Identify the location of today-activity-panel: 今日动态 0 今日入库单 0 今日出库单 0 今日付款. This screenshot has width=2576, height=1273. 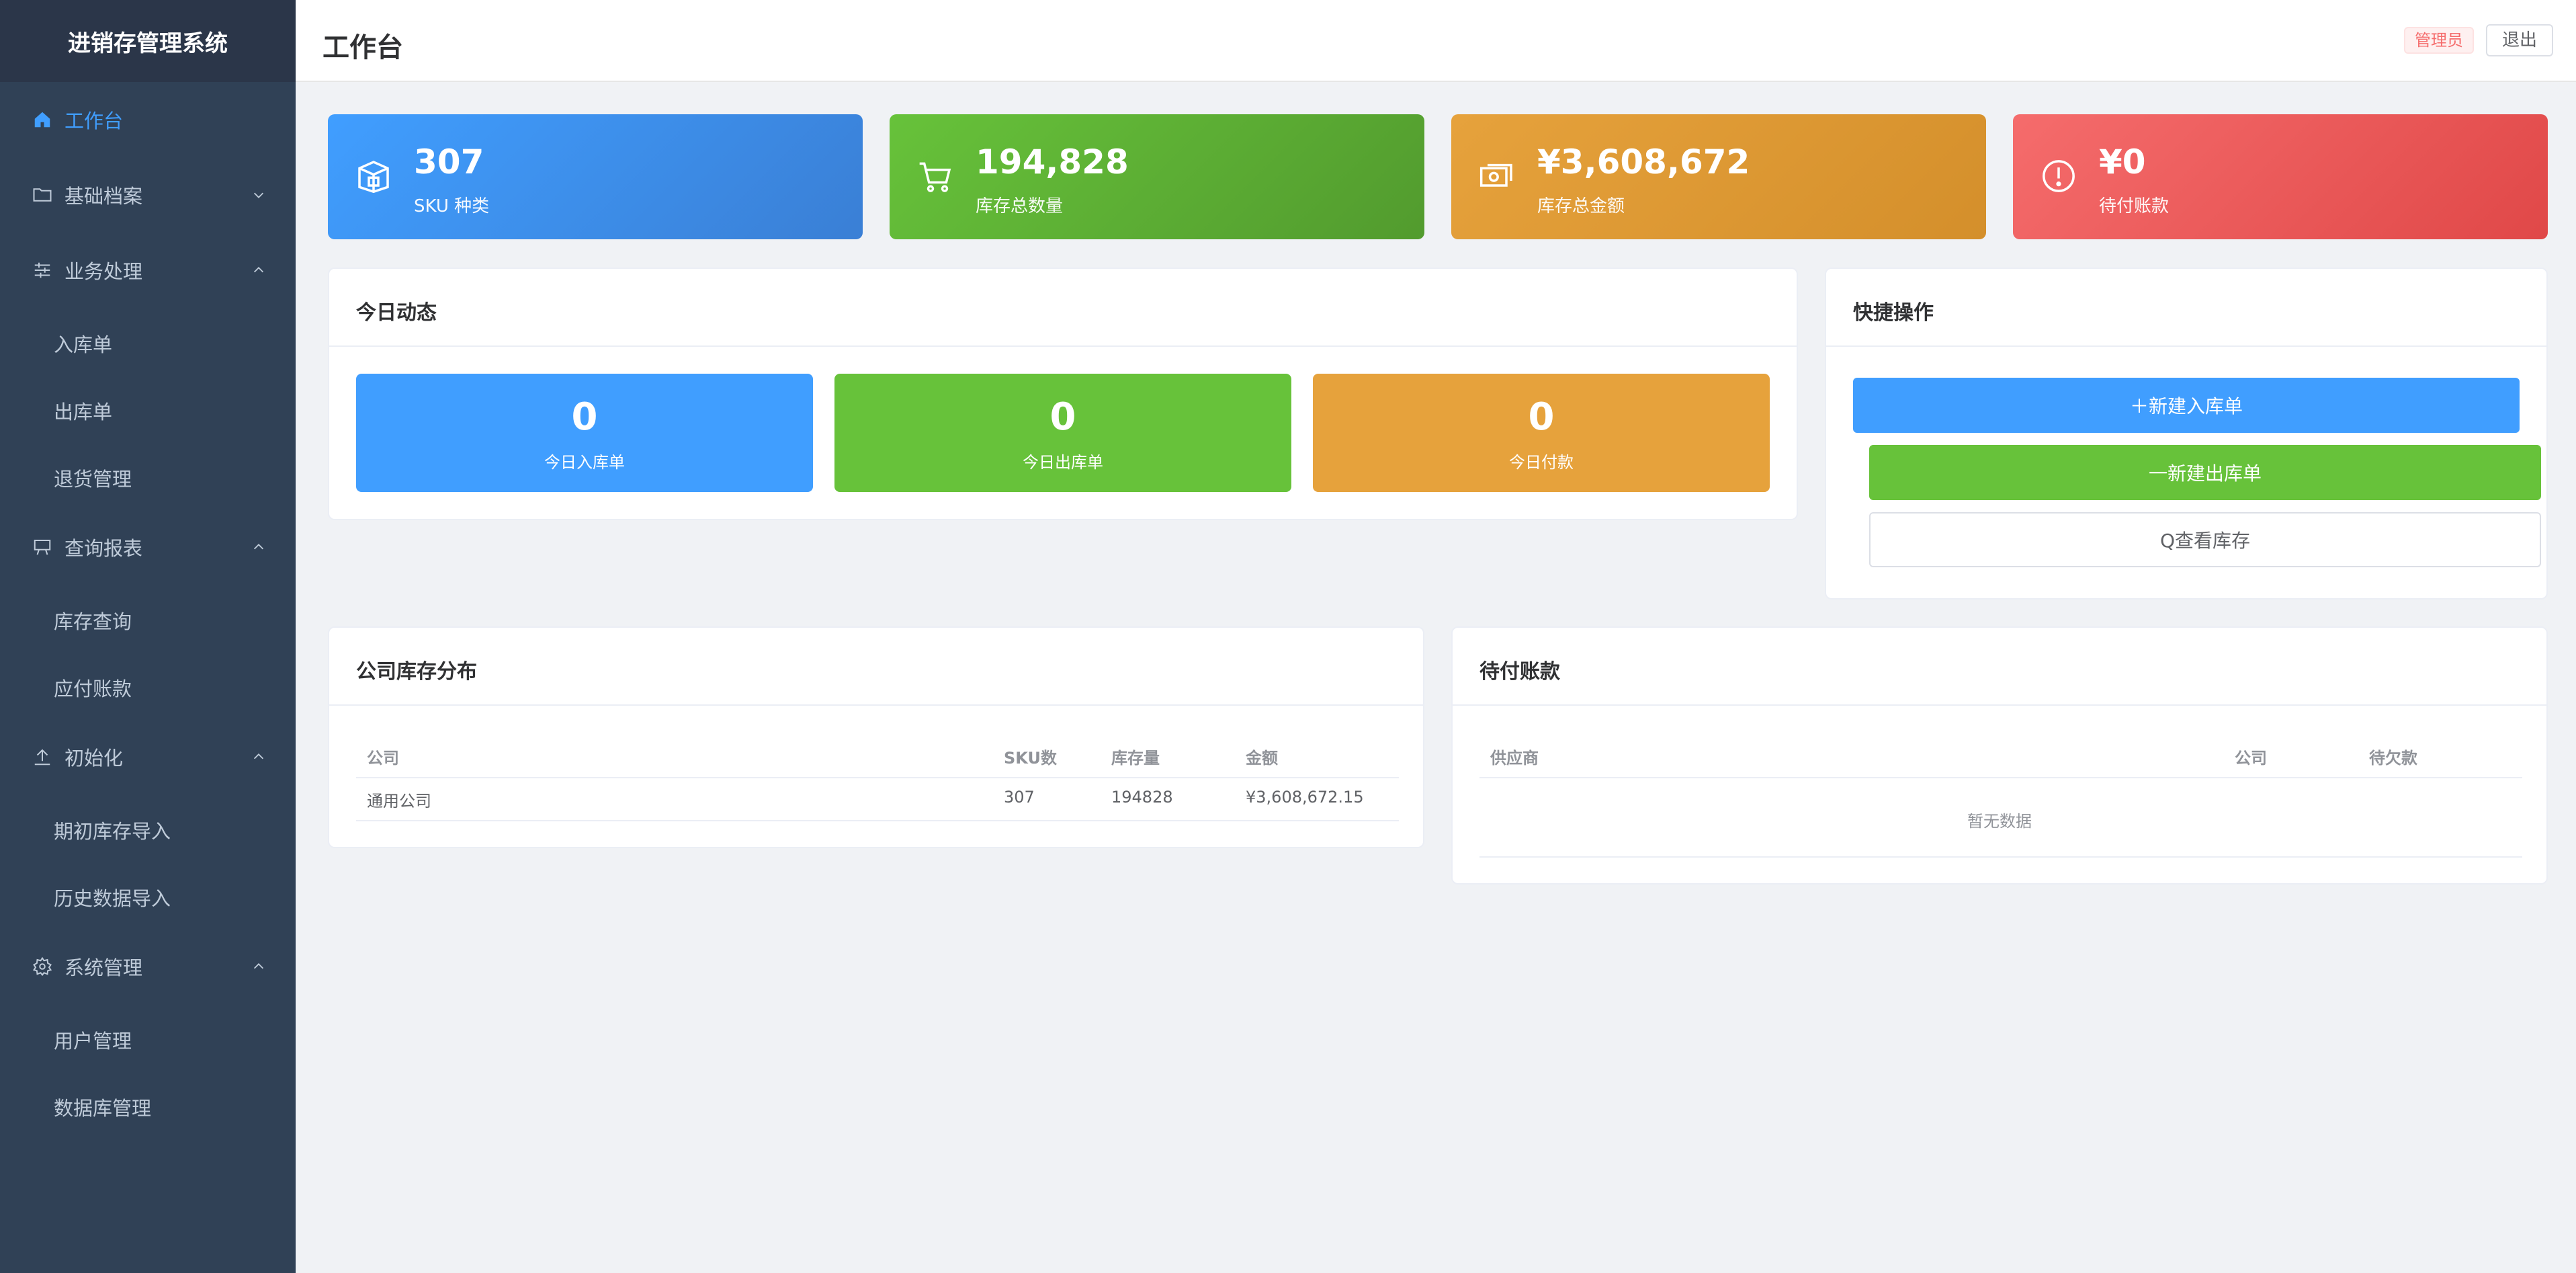
(1063, 394).